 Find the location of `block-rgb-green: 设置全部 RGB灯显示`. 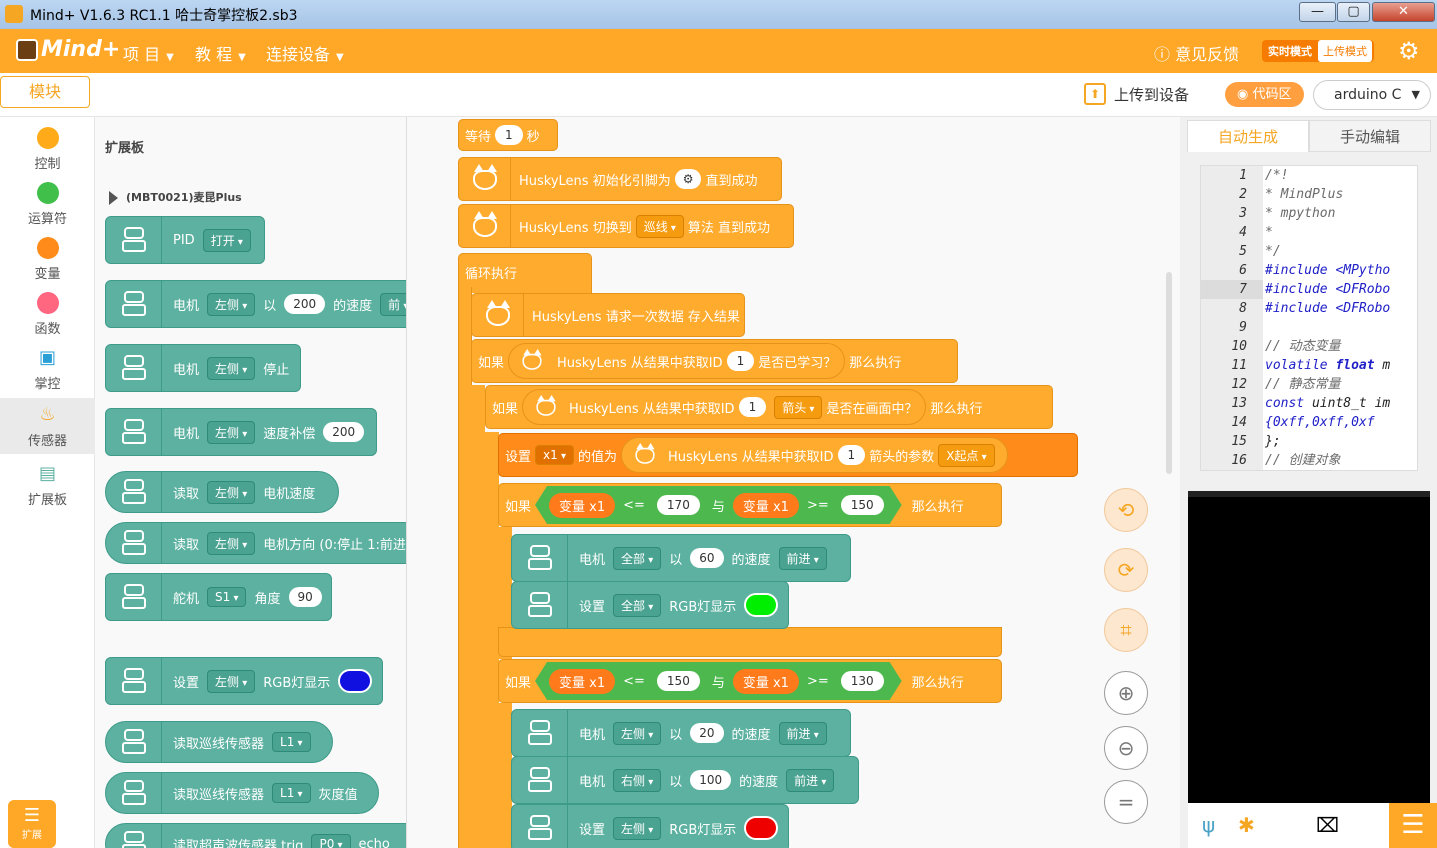

block-rgb-green: 设置全部 RGB灯显示 is located at coordinates (650, 605).